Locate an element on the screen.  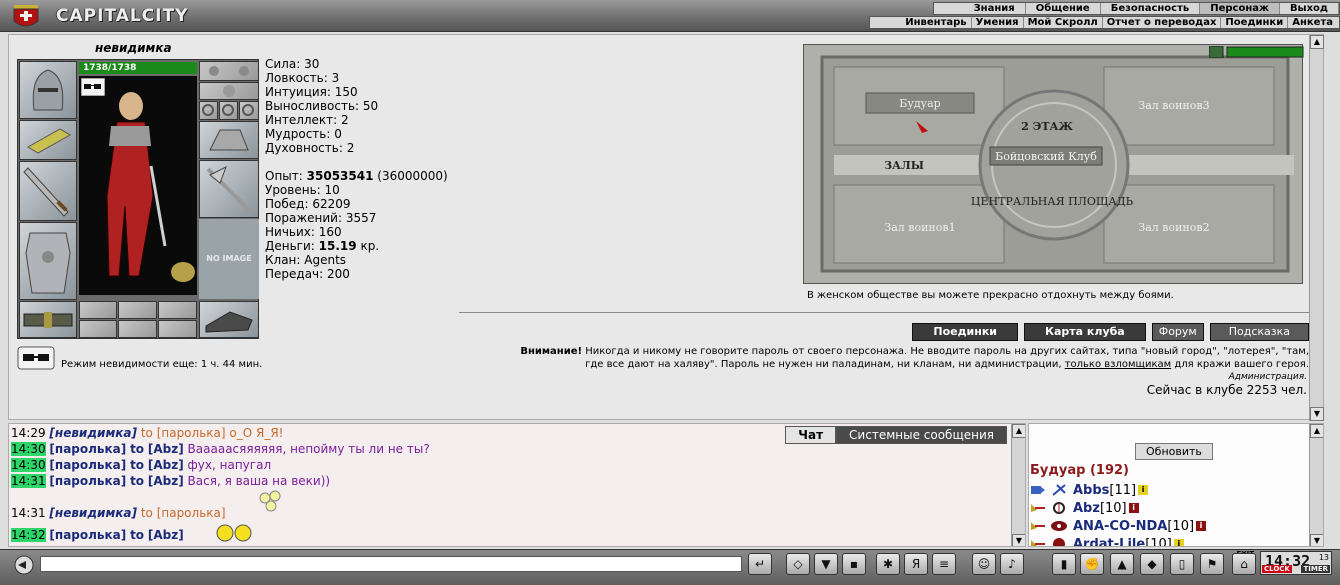
fight-icon: ✊ is located at coordinates (1092, 564).